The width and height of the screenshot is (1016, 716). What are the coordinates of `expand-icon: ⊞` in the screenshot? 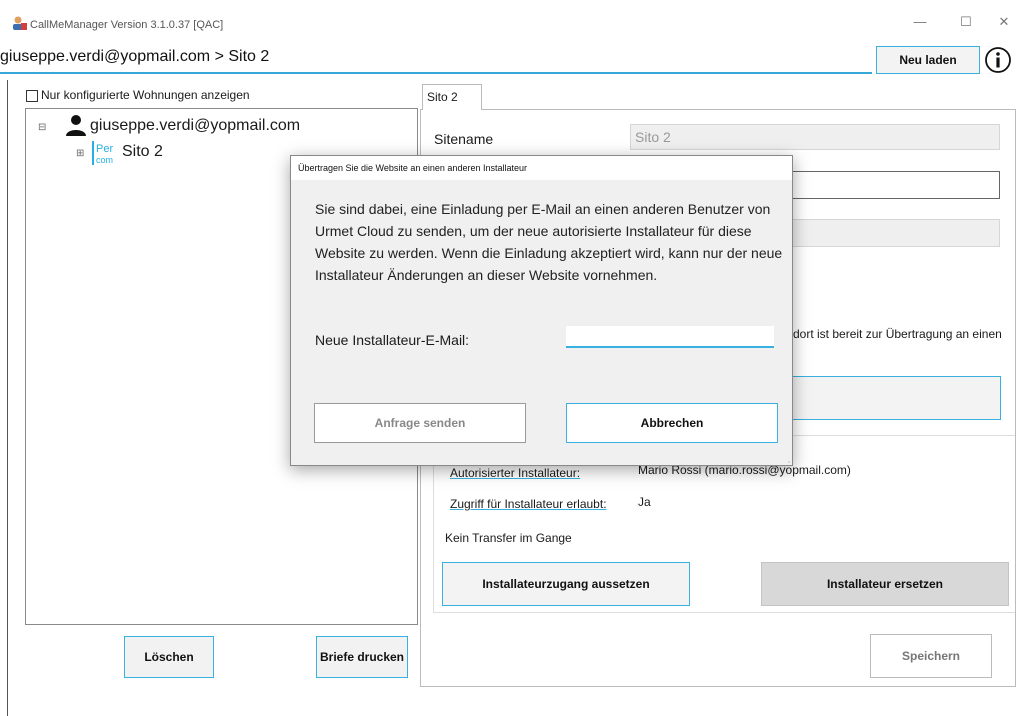 It's located at (80, 153).